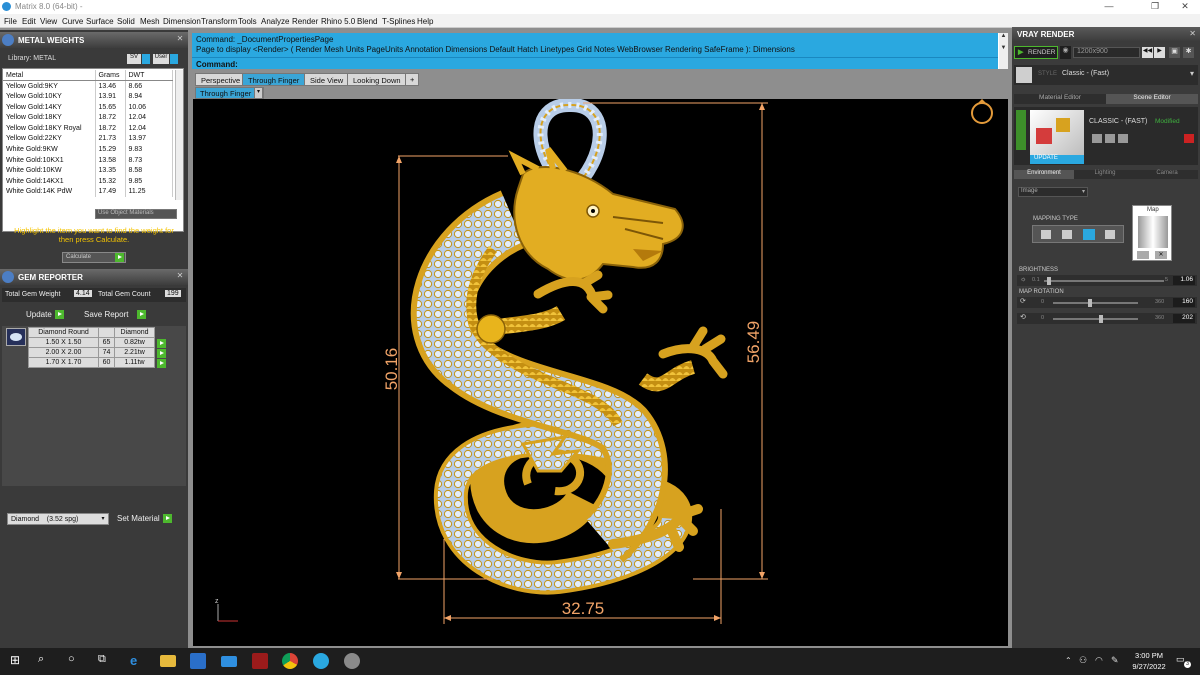 The image size is (1200, 675). I want to click on menu-solid: Solid, so click(126, 21).